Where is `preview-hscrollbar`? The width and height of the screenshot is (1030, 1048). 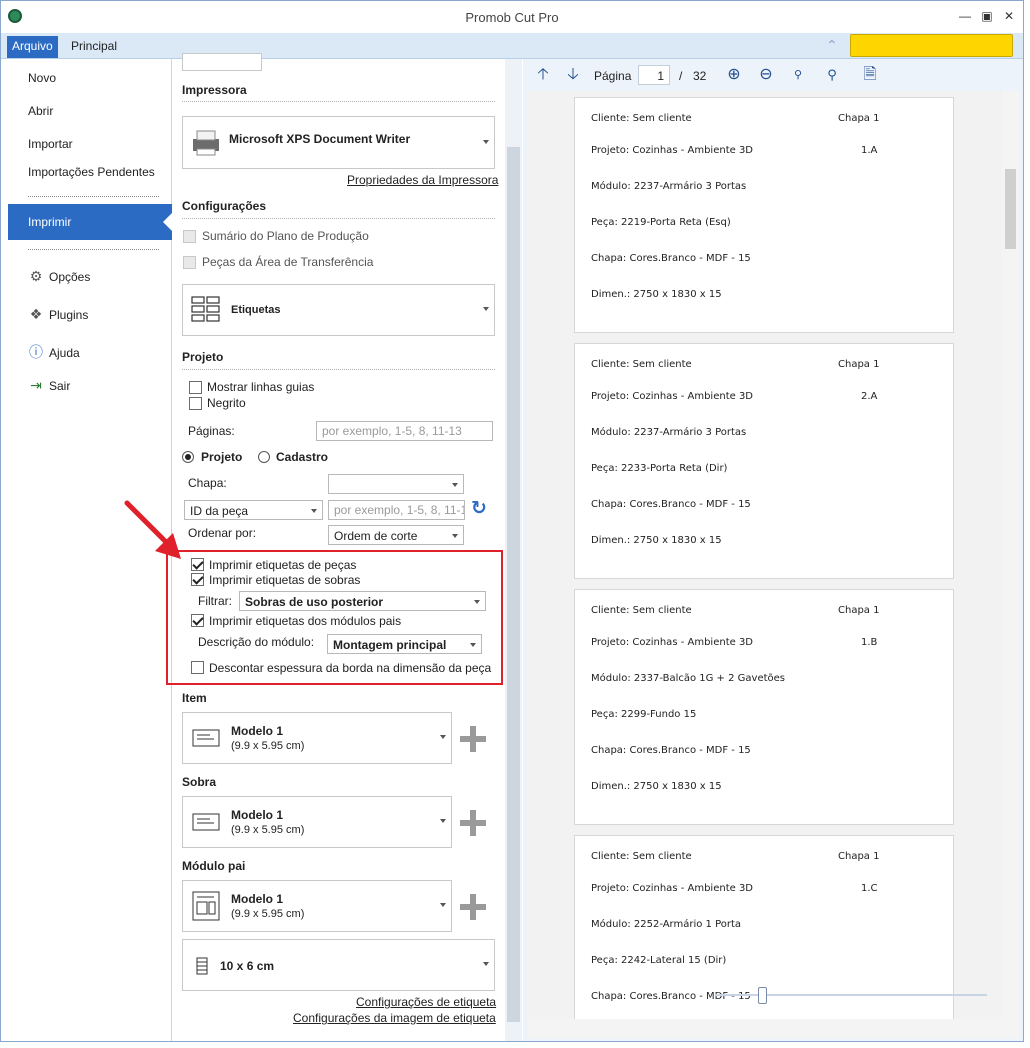 preview-hscrollbar is located at coordinates (773, 1029).